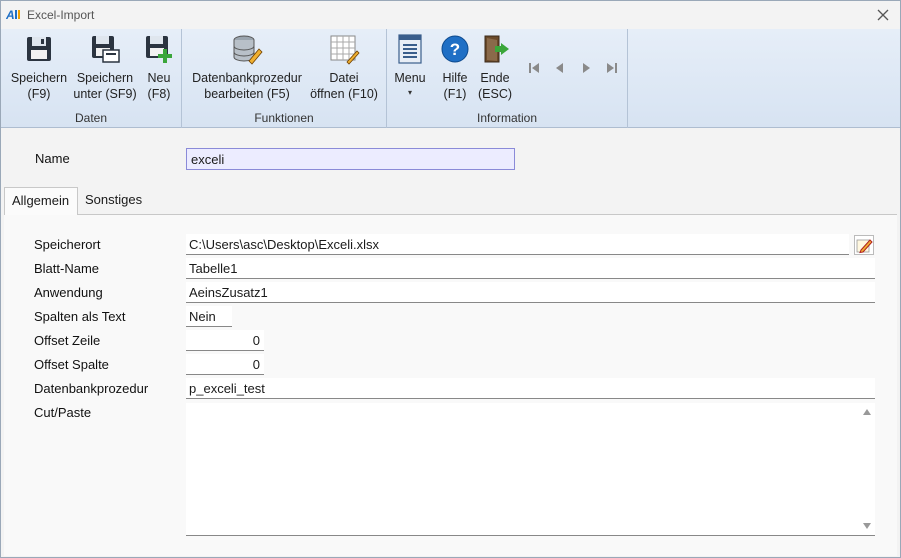 This screenshot has width=901, height=558. I want to click on new-record-icon, so click(159, 49).